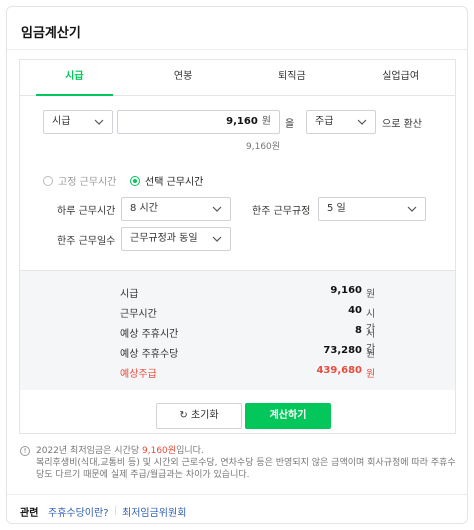  What do you see at coordinates (154, 511) in the screenshot?
I see `link-minimum-wage-commission: 최저임금위원회` at bounding box center [154, 511].